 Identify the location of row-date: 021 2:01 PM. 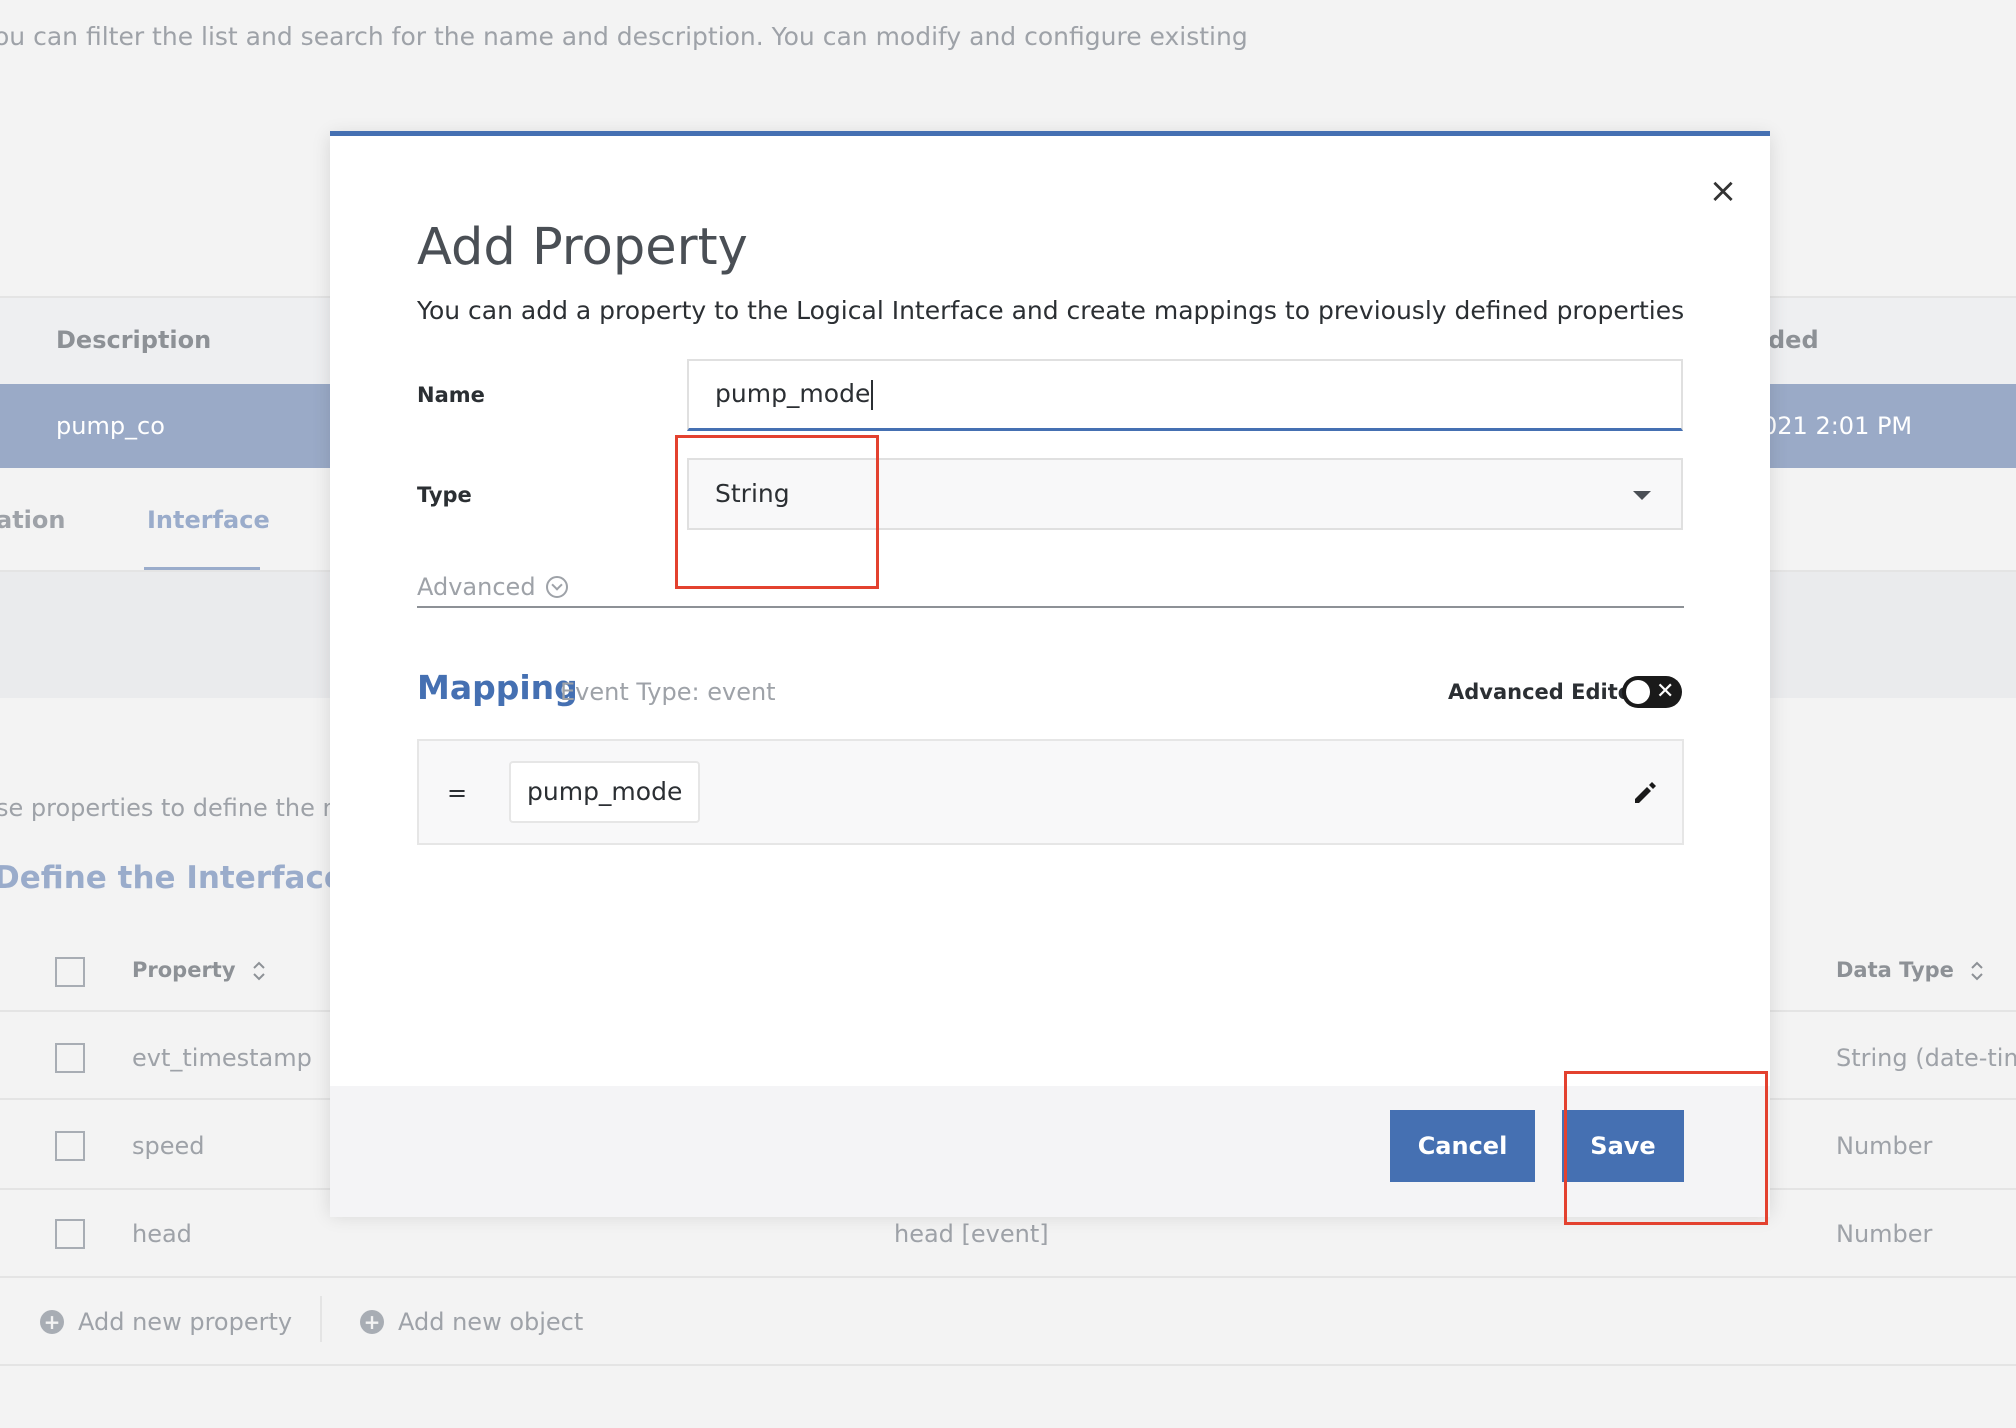
(1837, 426).